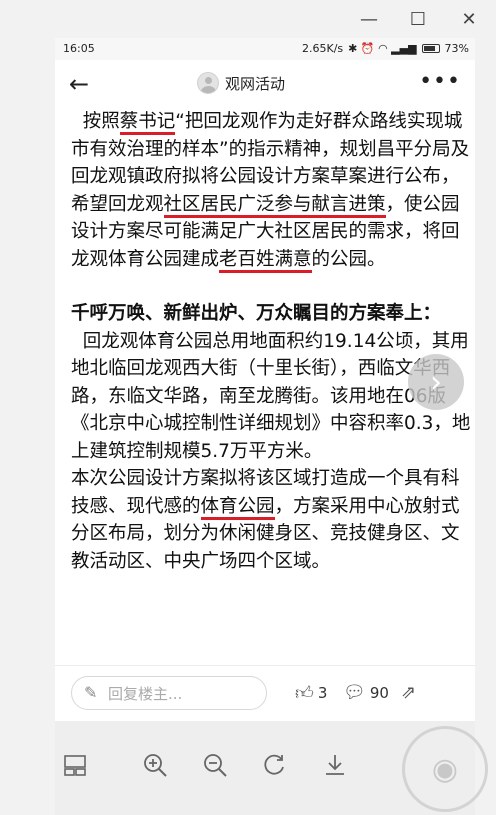  What do you see at coordinates (440, 82) in the screenshot?
I see `more-options-icon: •••` at bounding box center [440, 82].